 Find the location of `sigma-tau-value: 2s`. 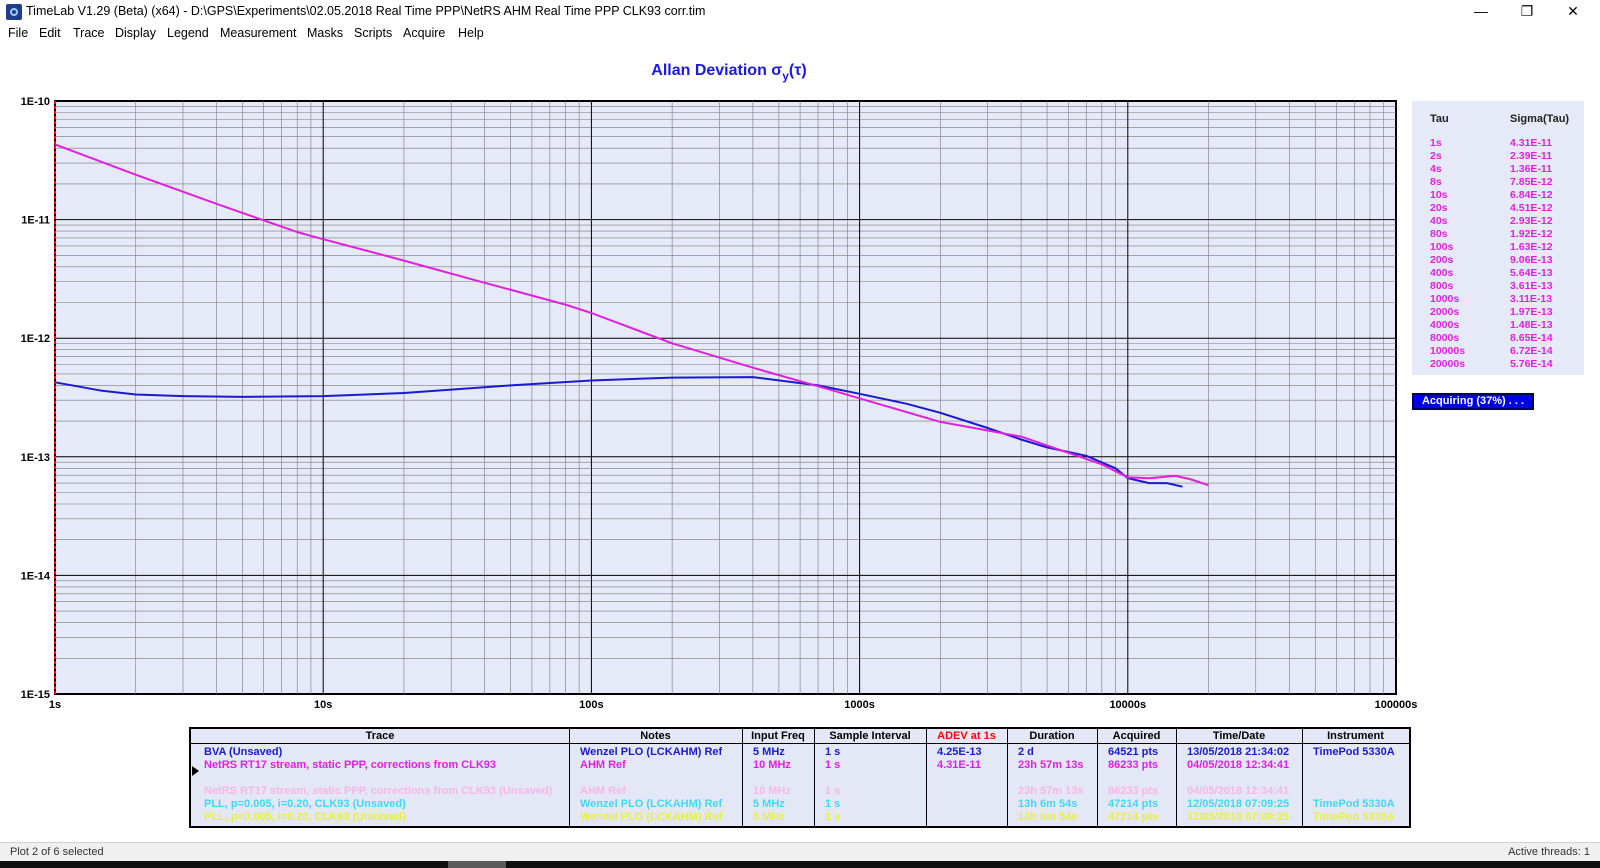

sigma-tau-value: 2s is located at coordinates (1436, 156).